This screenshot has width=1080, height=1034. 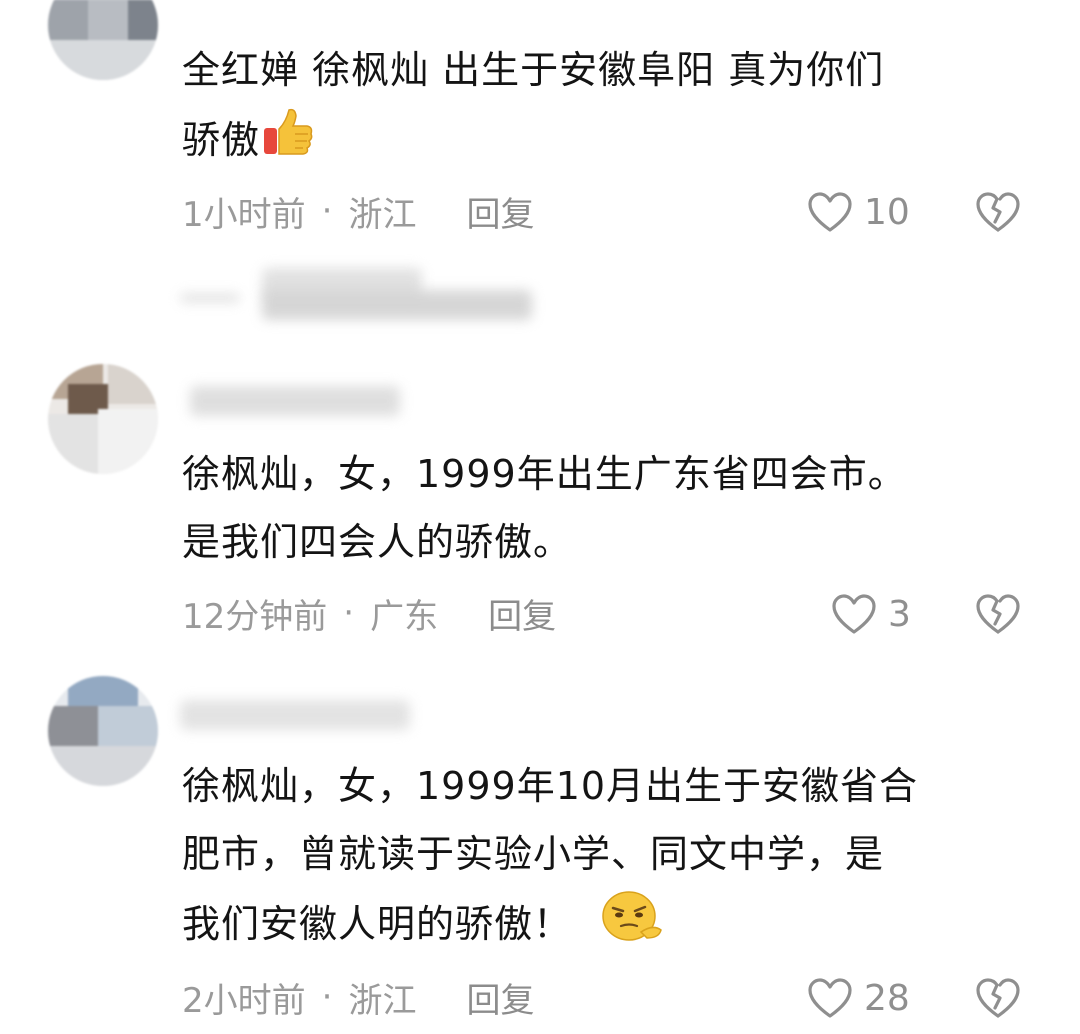 What do you see at coordinates (887, 998) in the screenshot?
I see `like-count: 28` at bounding box center [887, 998].